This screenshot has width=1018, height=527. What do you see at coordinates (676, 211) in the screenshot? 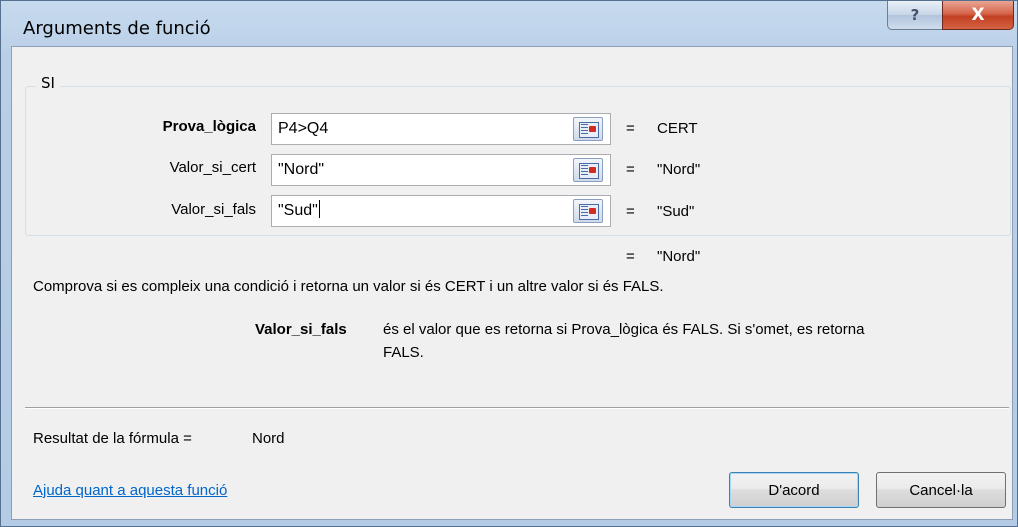
I see `arg-result-valor-si-fals: "Sud"` at bounding box center [676, 211].